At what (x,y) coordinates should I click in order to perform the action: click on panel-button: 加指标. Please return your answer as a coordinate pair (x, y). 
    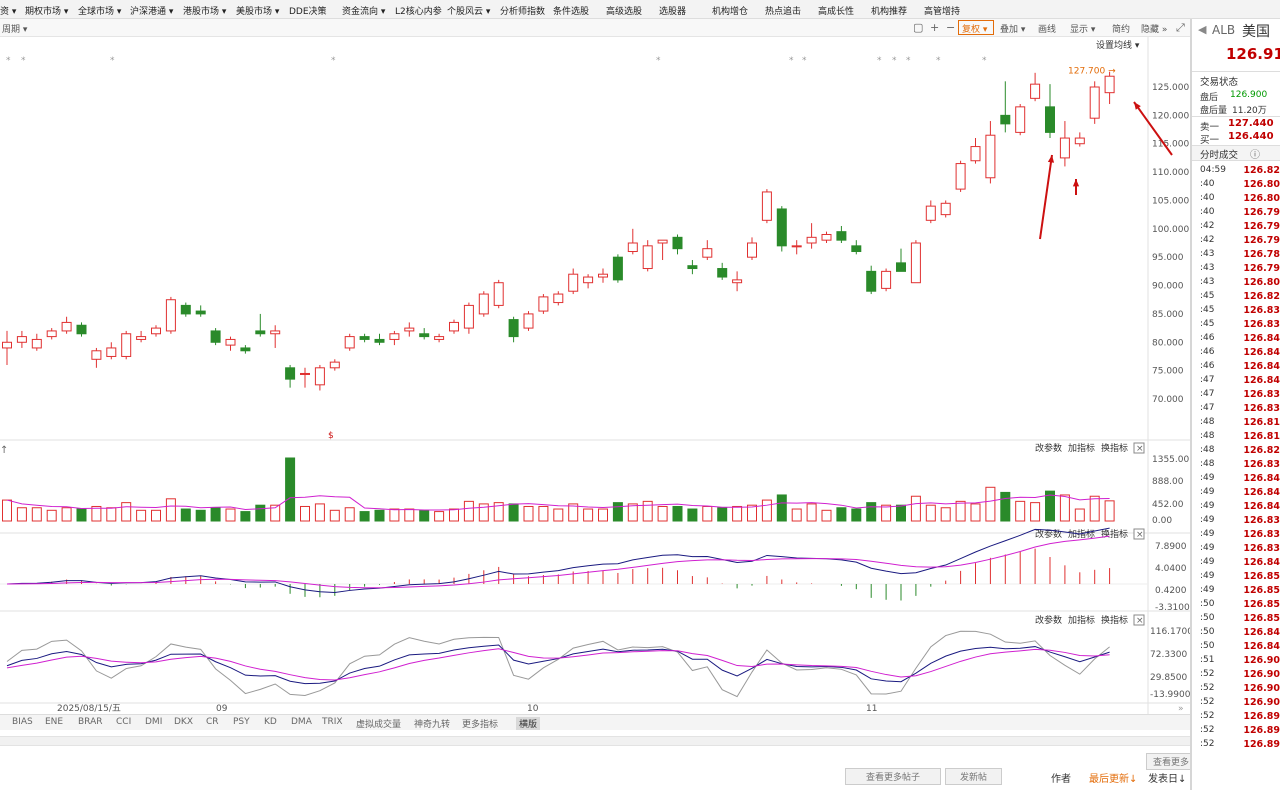
    Looking at the image, I should click on (1081, 620).